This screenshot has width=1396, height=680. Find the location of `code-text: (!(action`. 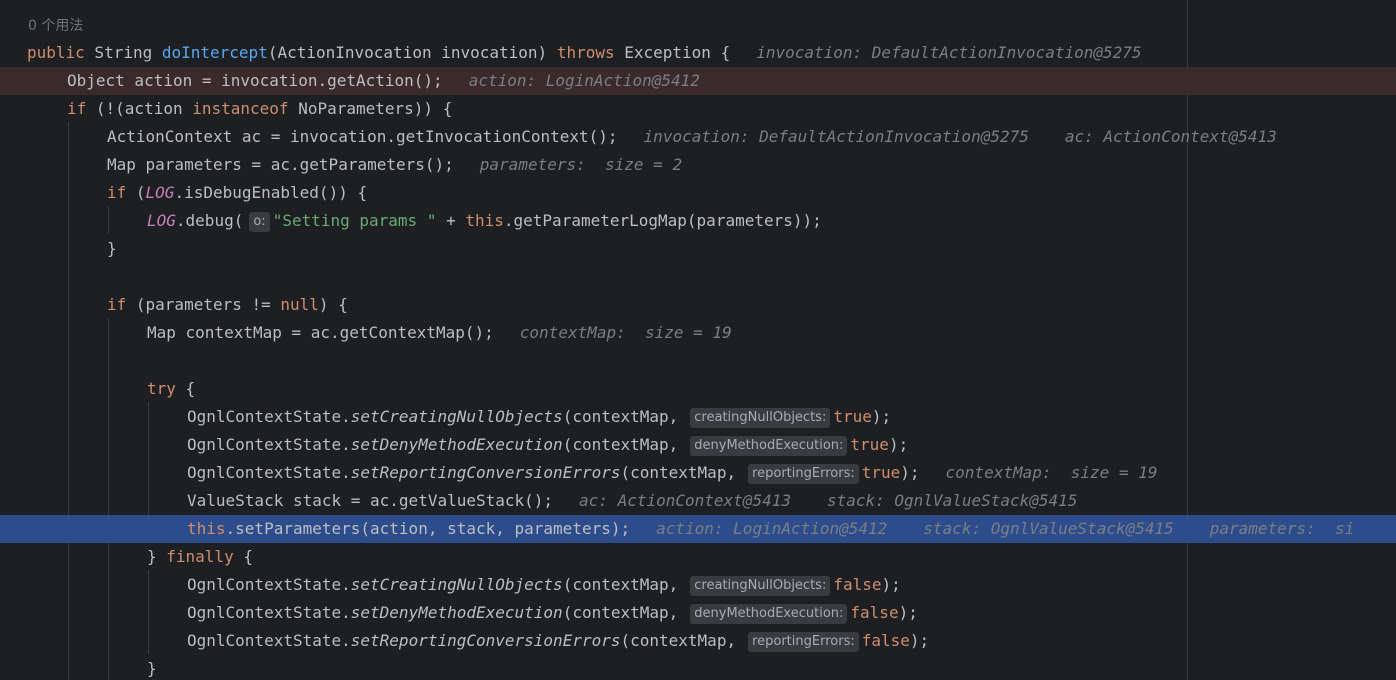

code-text: (!(action is located at coordinates (139, 108).